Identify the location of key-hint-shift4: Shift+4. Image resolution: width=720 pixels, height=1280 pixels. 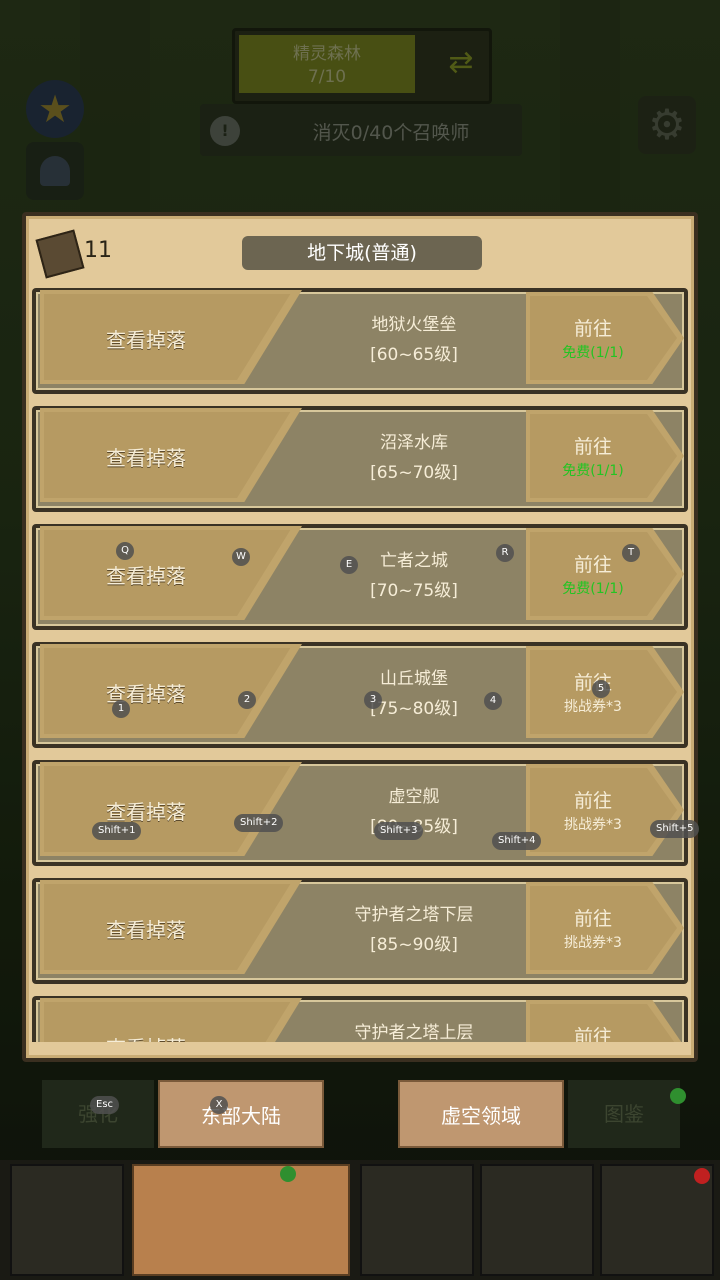
(517, 841).